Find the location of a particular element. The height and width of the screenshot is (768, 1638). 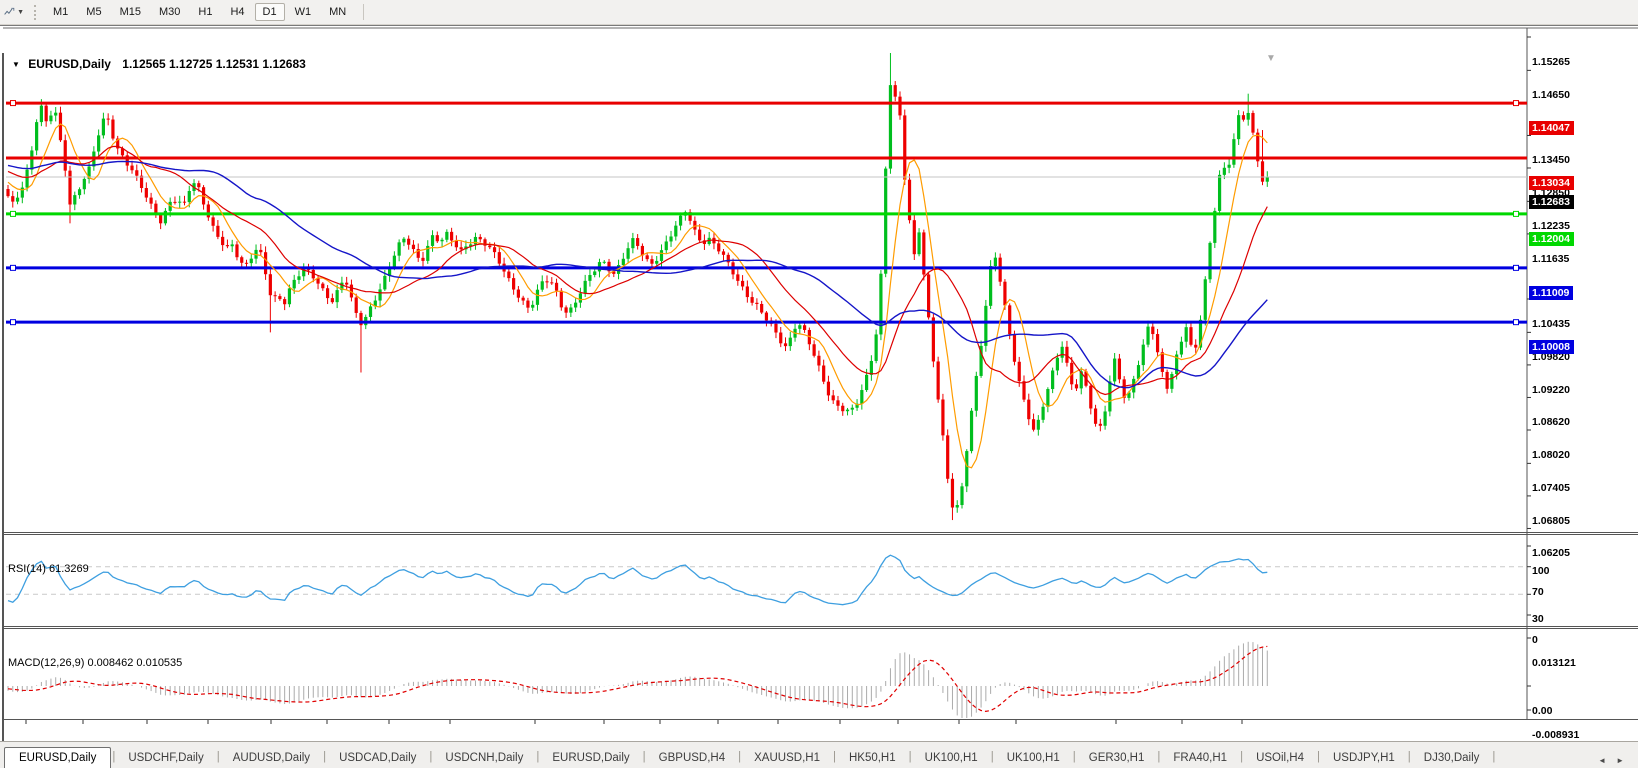

timeframe-buttons: M1 M5 M15 M30 H1 H4 D1 W1 MN is located at coordinates (199, 12).